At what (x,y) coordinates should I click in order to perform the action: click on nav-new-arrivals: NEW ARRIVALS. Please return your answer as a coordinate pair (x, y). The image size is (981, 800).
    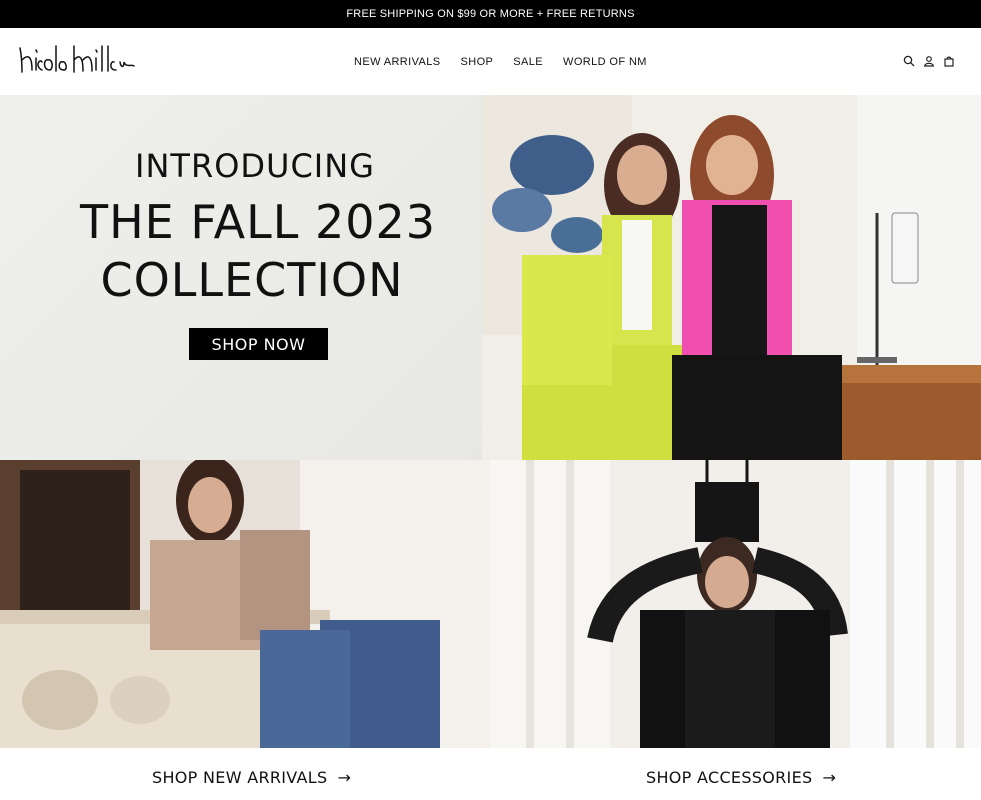
    Looking at the image, I should click on (397, 62).